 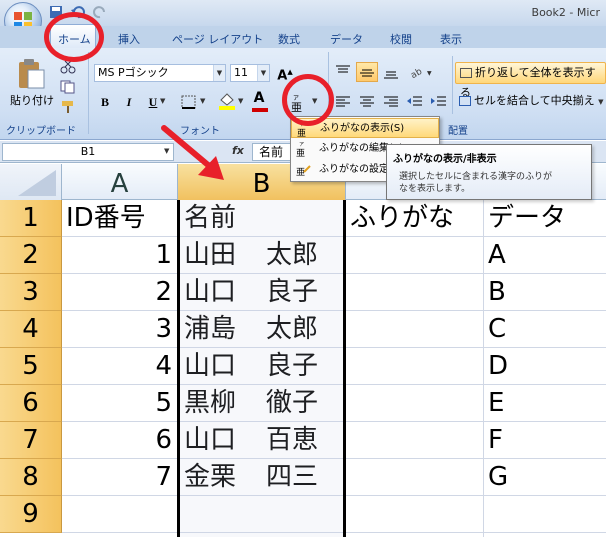 What do you see at coordinates (32, 100) in the screenshot?
I see `paste-label: 貼り付け` at bounding box center [32, 100].